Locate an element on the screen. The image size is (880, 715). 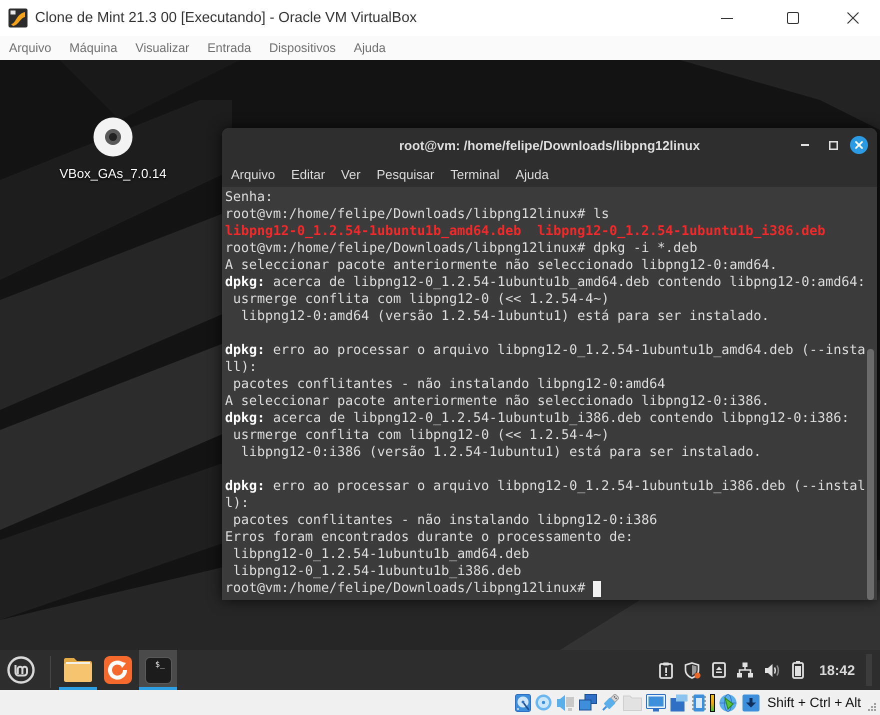
terminal-line: dpkg: acerca de libpng12-0_1.2.54-1ubuntu1b_amd64.deb contendo libpng12-0:amd64: is located at coordinates (545, 282).